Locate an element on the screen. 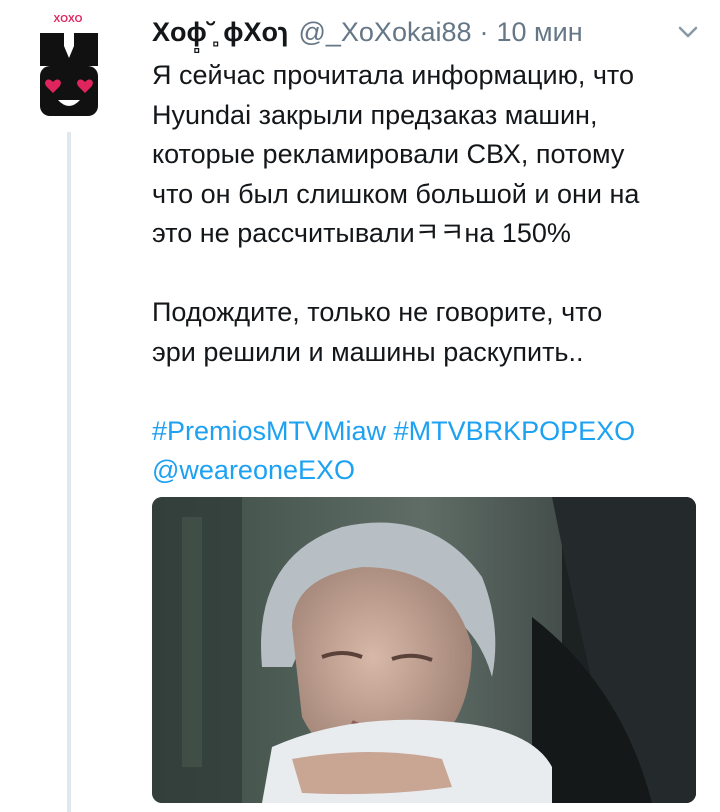 The height and width of the screenshot is (812, 720). tweet-text-line: которые рекламировали СВХ, потому is located at coordinates (388, 154).